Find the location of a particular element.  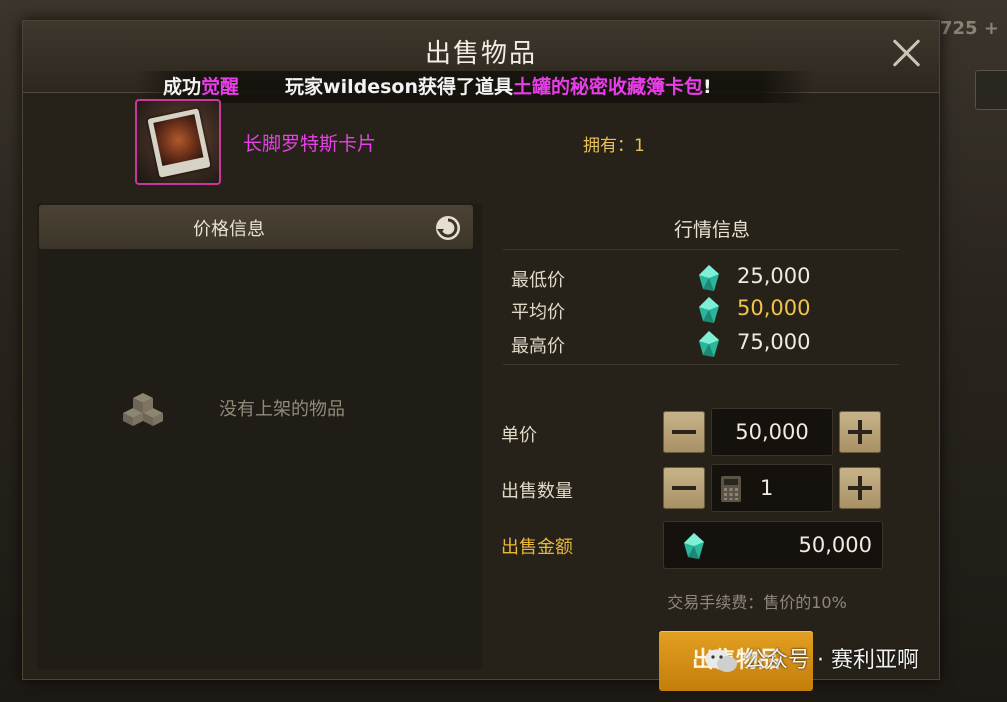

market-row-label: 最低价 is located at coordinates (538, 280).